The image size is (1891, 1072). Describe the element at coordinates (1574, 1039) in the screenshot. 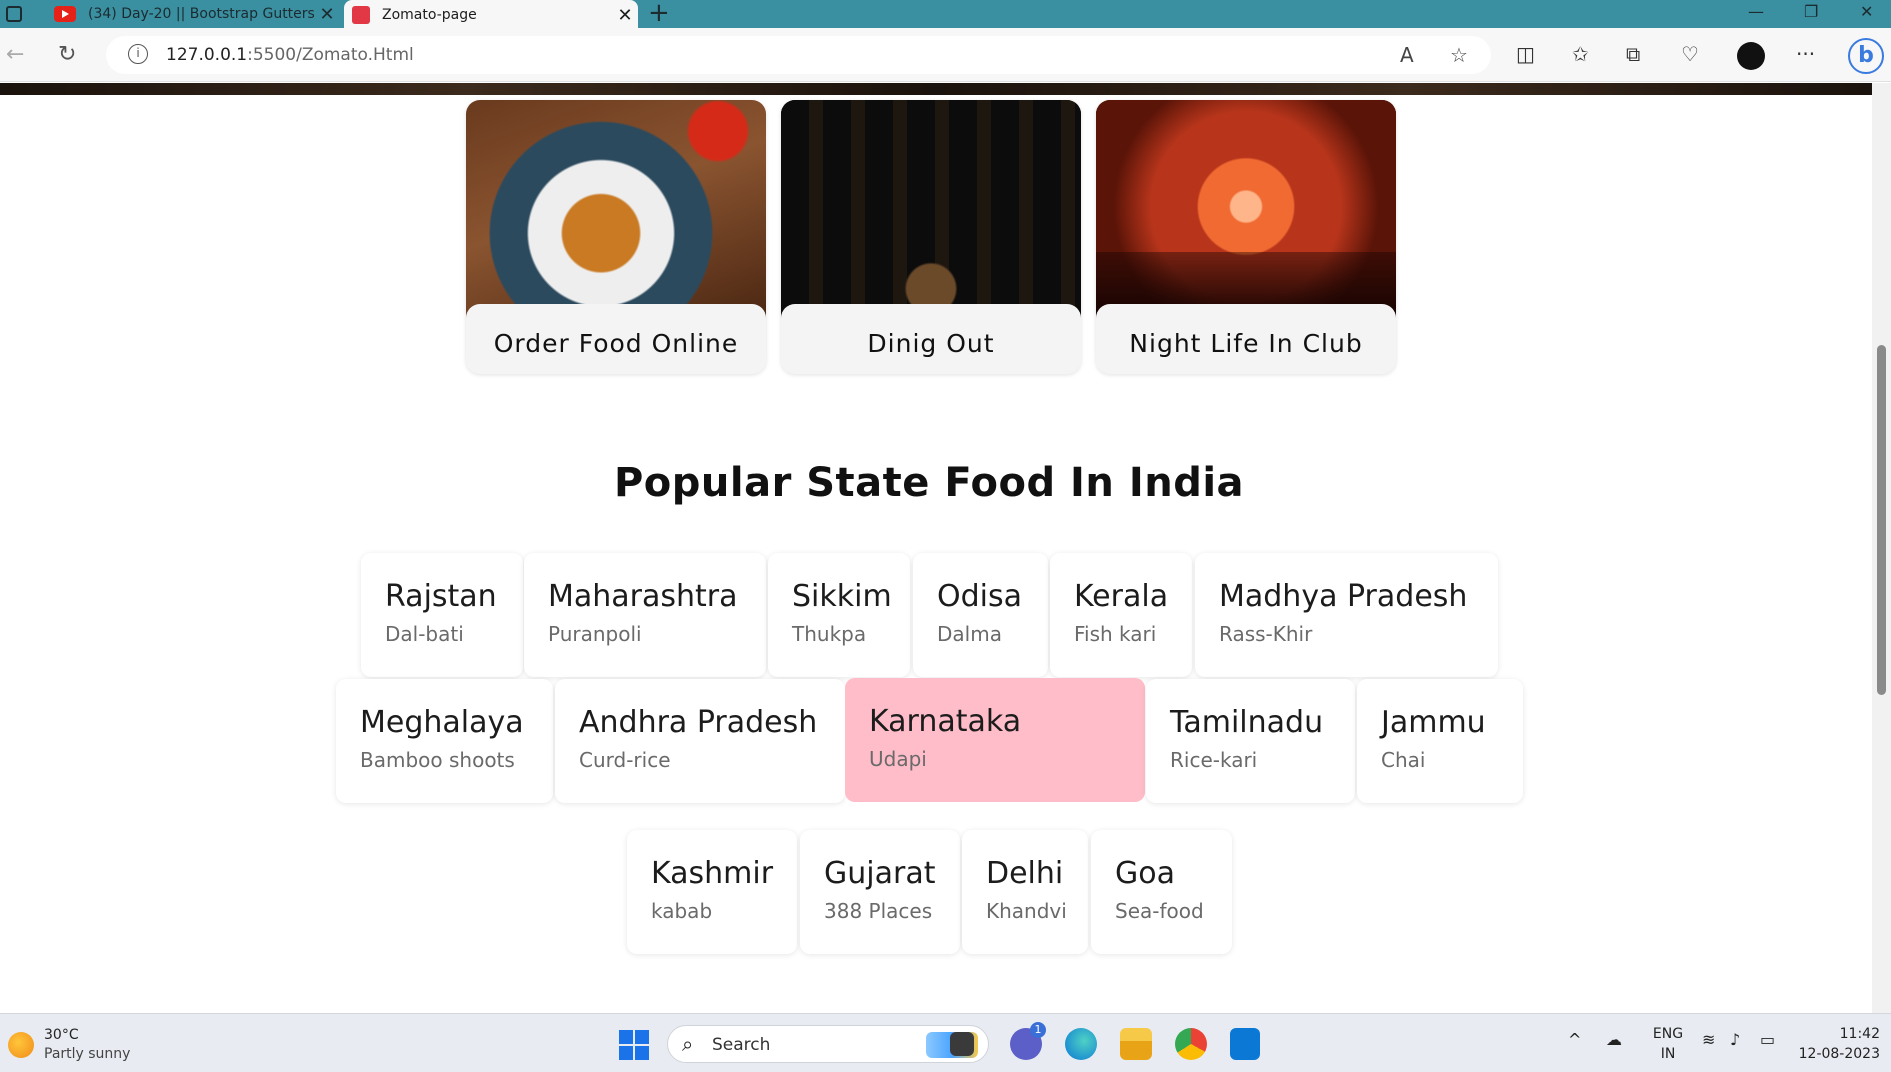

I see `show-hidden-icons: ^` at that location.